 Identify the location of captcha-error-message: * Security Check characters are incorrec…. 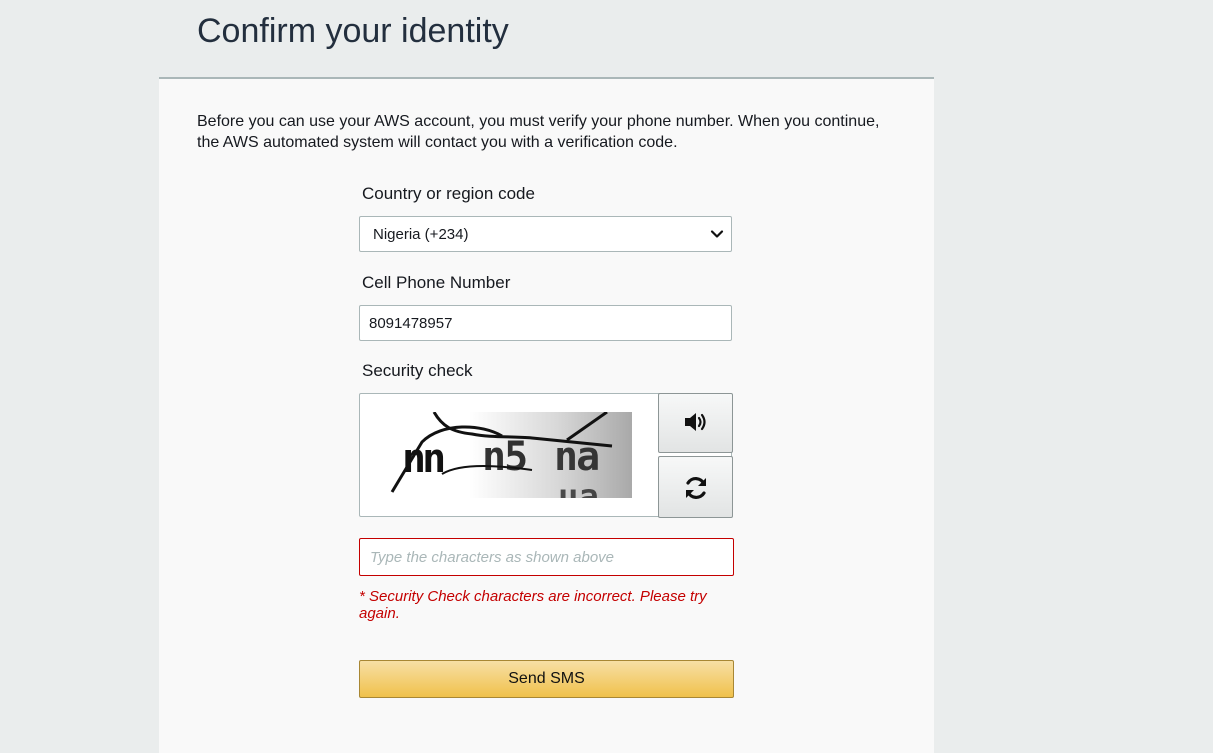
(533, 605).